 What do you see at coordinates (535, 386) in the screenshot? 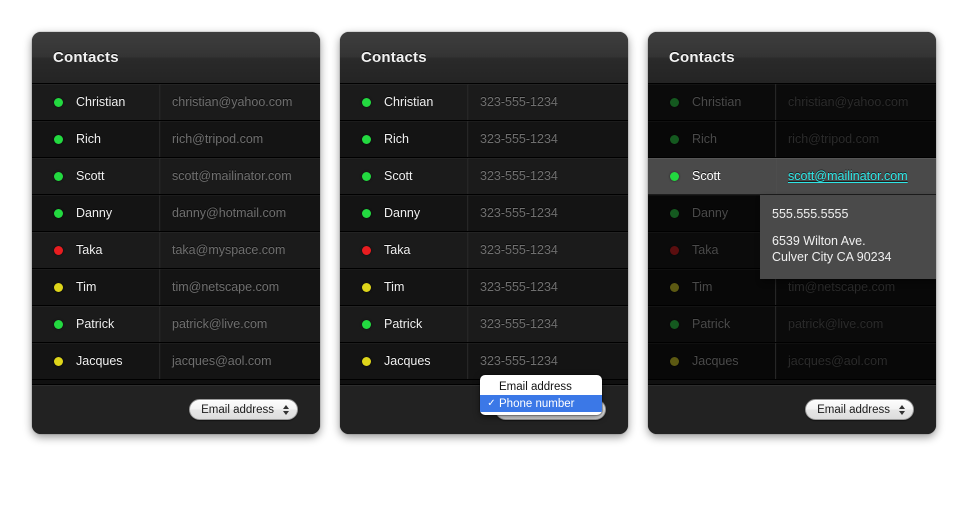
I see `menu-item-label: Email address` at bounding box center [535, 386].